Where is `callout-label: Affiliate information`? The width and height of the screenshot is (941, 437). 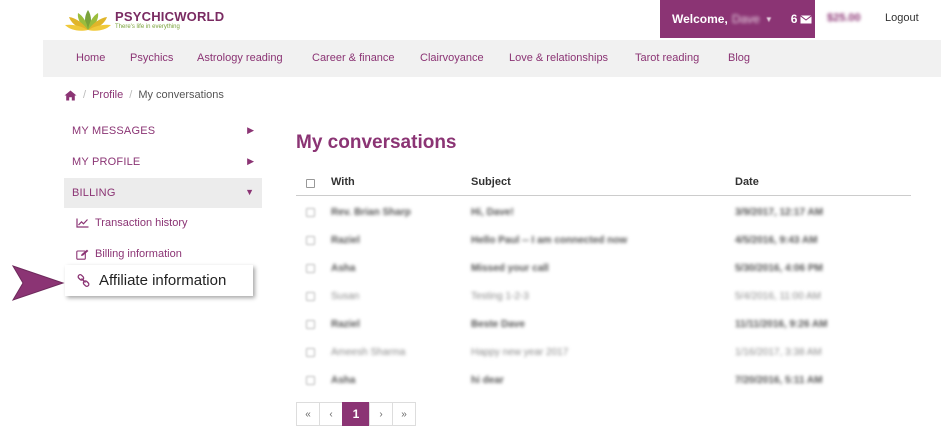
callout-label: Affiliate information is located at coordinates (163, 280).